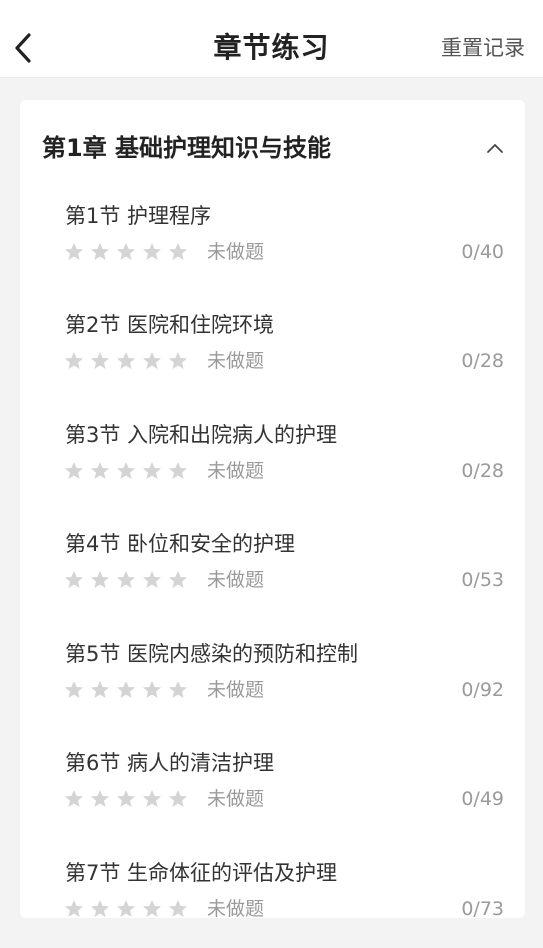 The width and height of the screenshot is (543, 948). Describe the element at coordinates (272, 797) in the screenshot. I see `section-item-6: 第6节 病人的清洁护理 未做题 0/49` at that location.